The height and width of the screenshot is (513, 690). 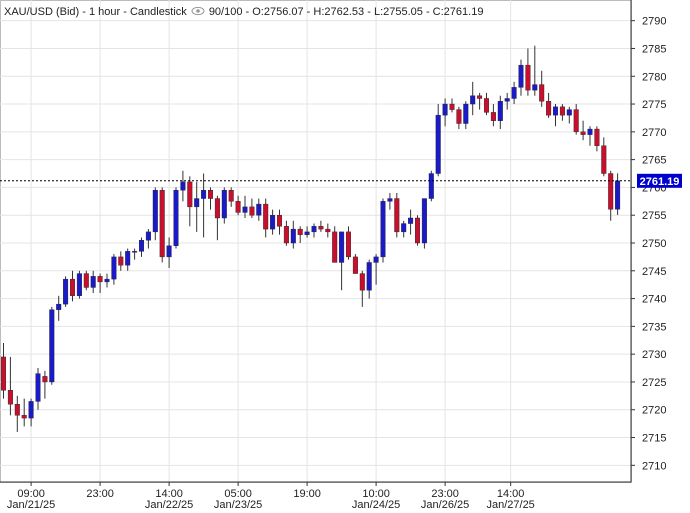 I want to click on x-date-label: Jan/23/25, so click(x=238, y=503).